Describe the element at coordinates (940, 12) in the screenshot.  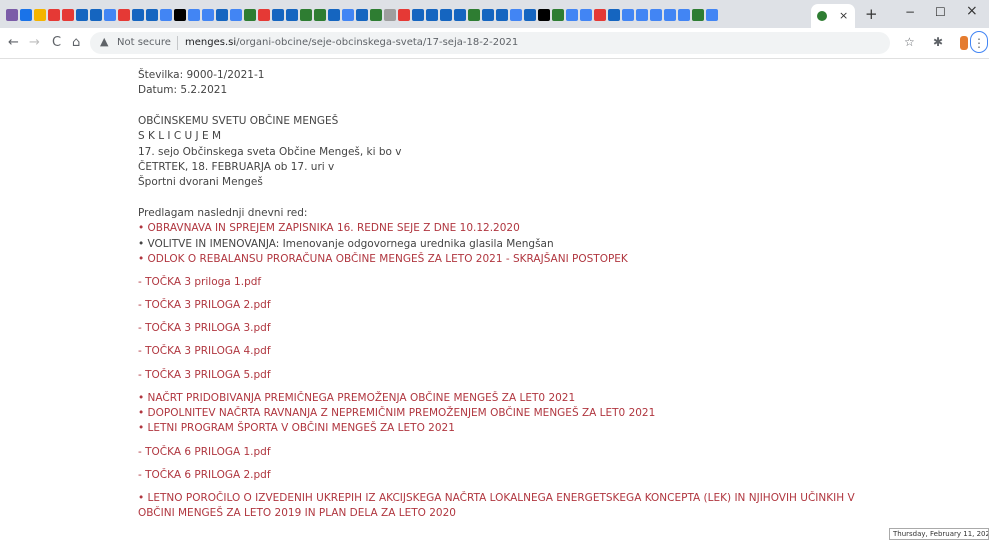
I see `maximize-button: ☐` at that location.